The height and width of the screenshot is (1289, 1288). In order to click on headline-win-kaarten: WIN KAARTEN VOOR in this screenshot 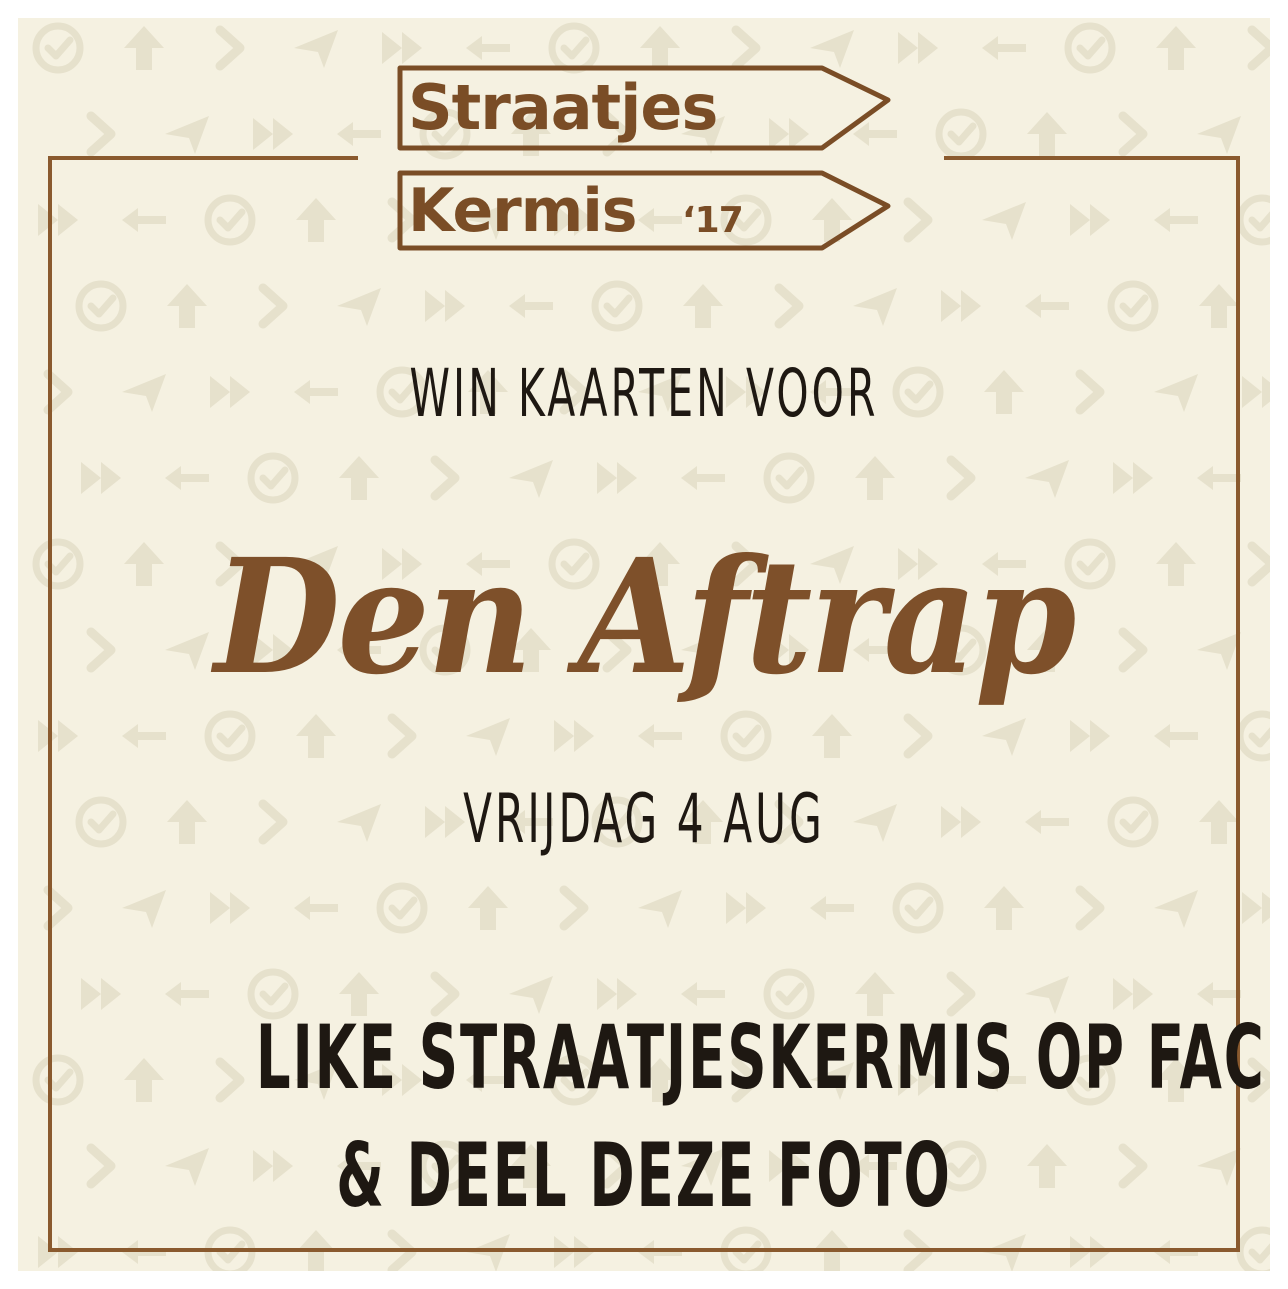, I will do `click(644, 393)`.